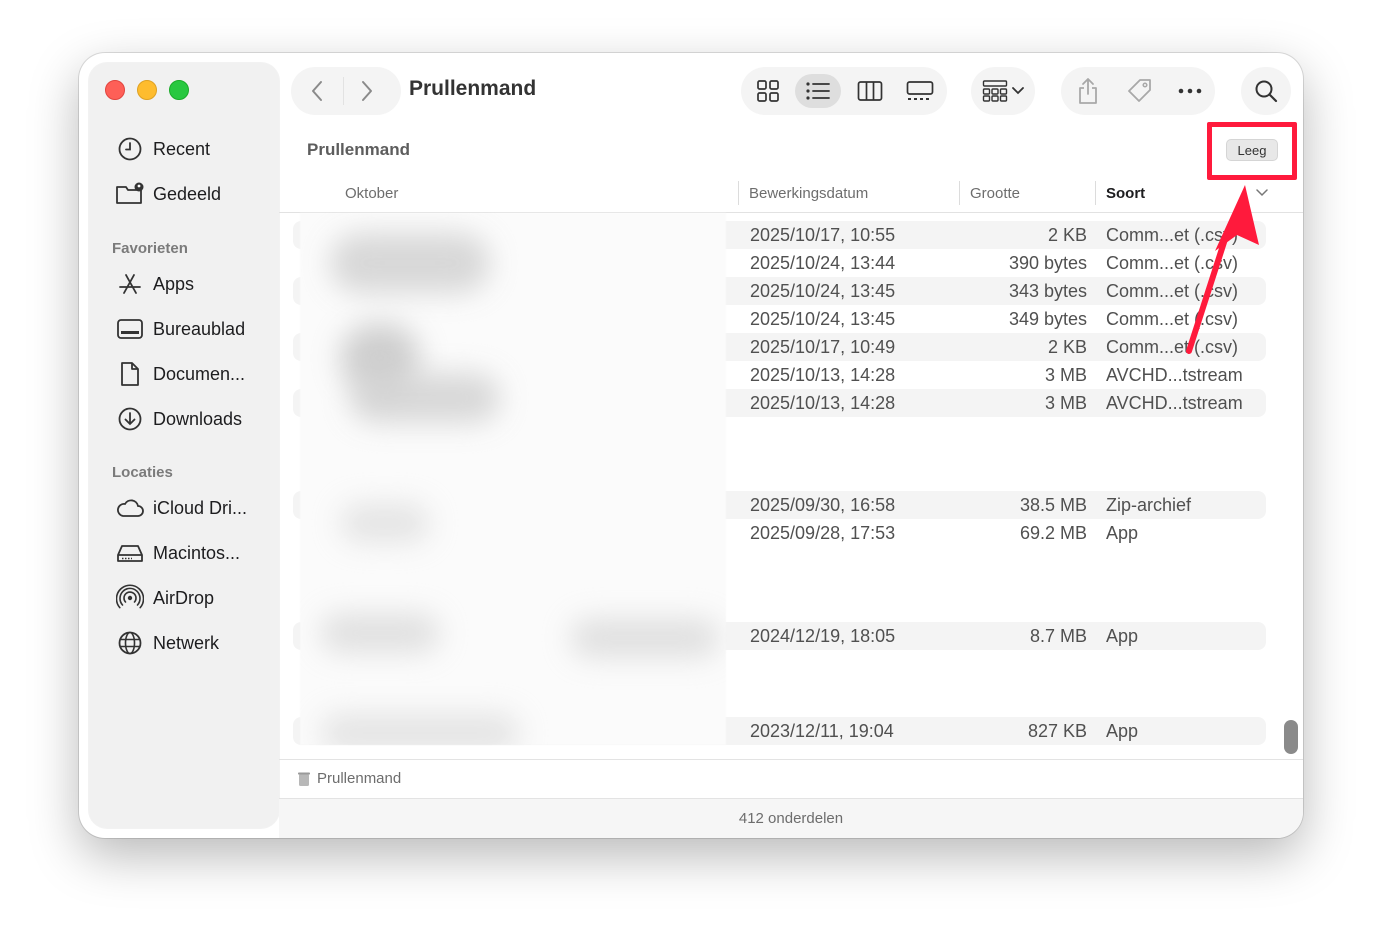  I want to click on tag-button, so click(1140, 91).